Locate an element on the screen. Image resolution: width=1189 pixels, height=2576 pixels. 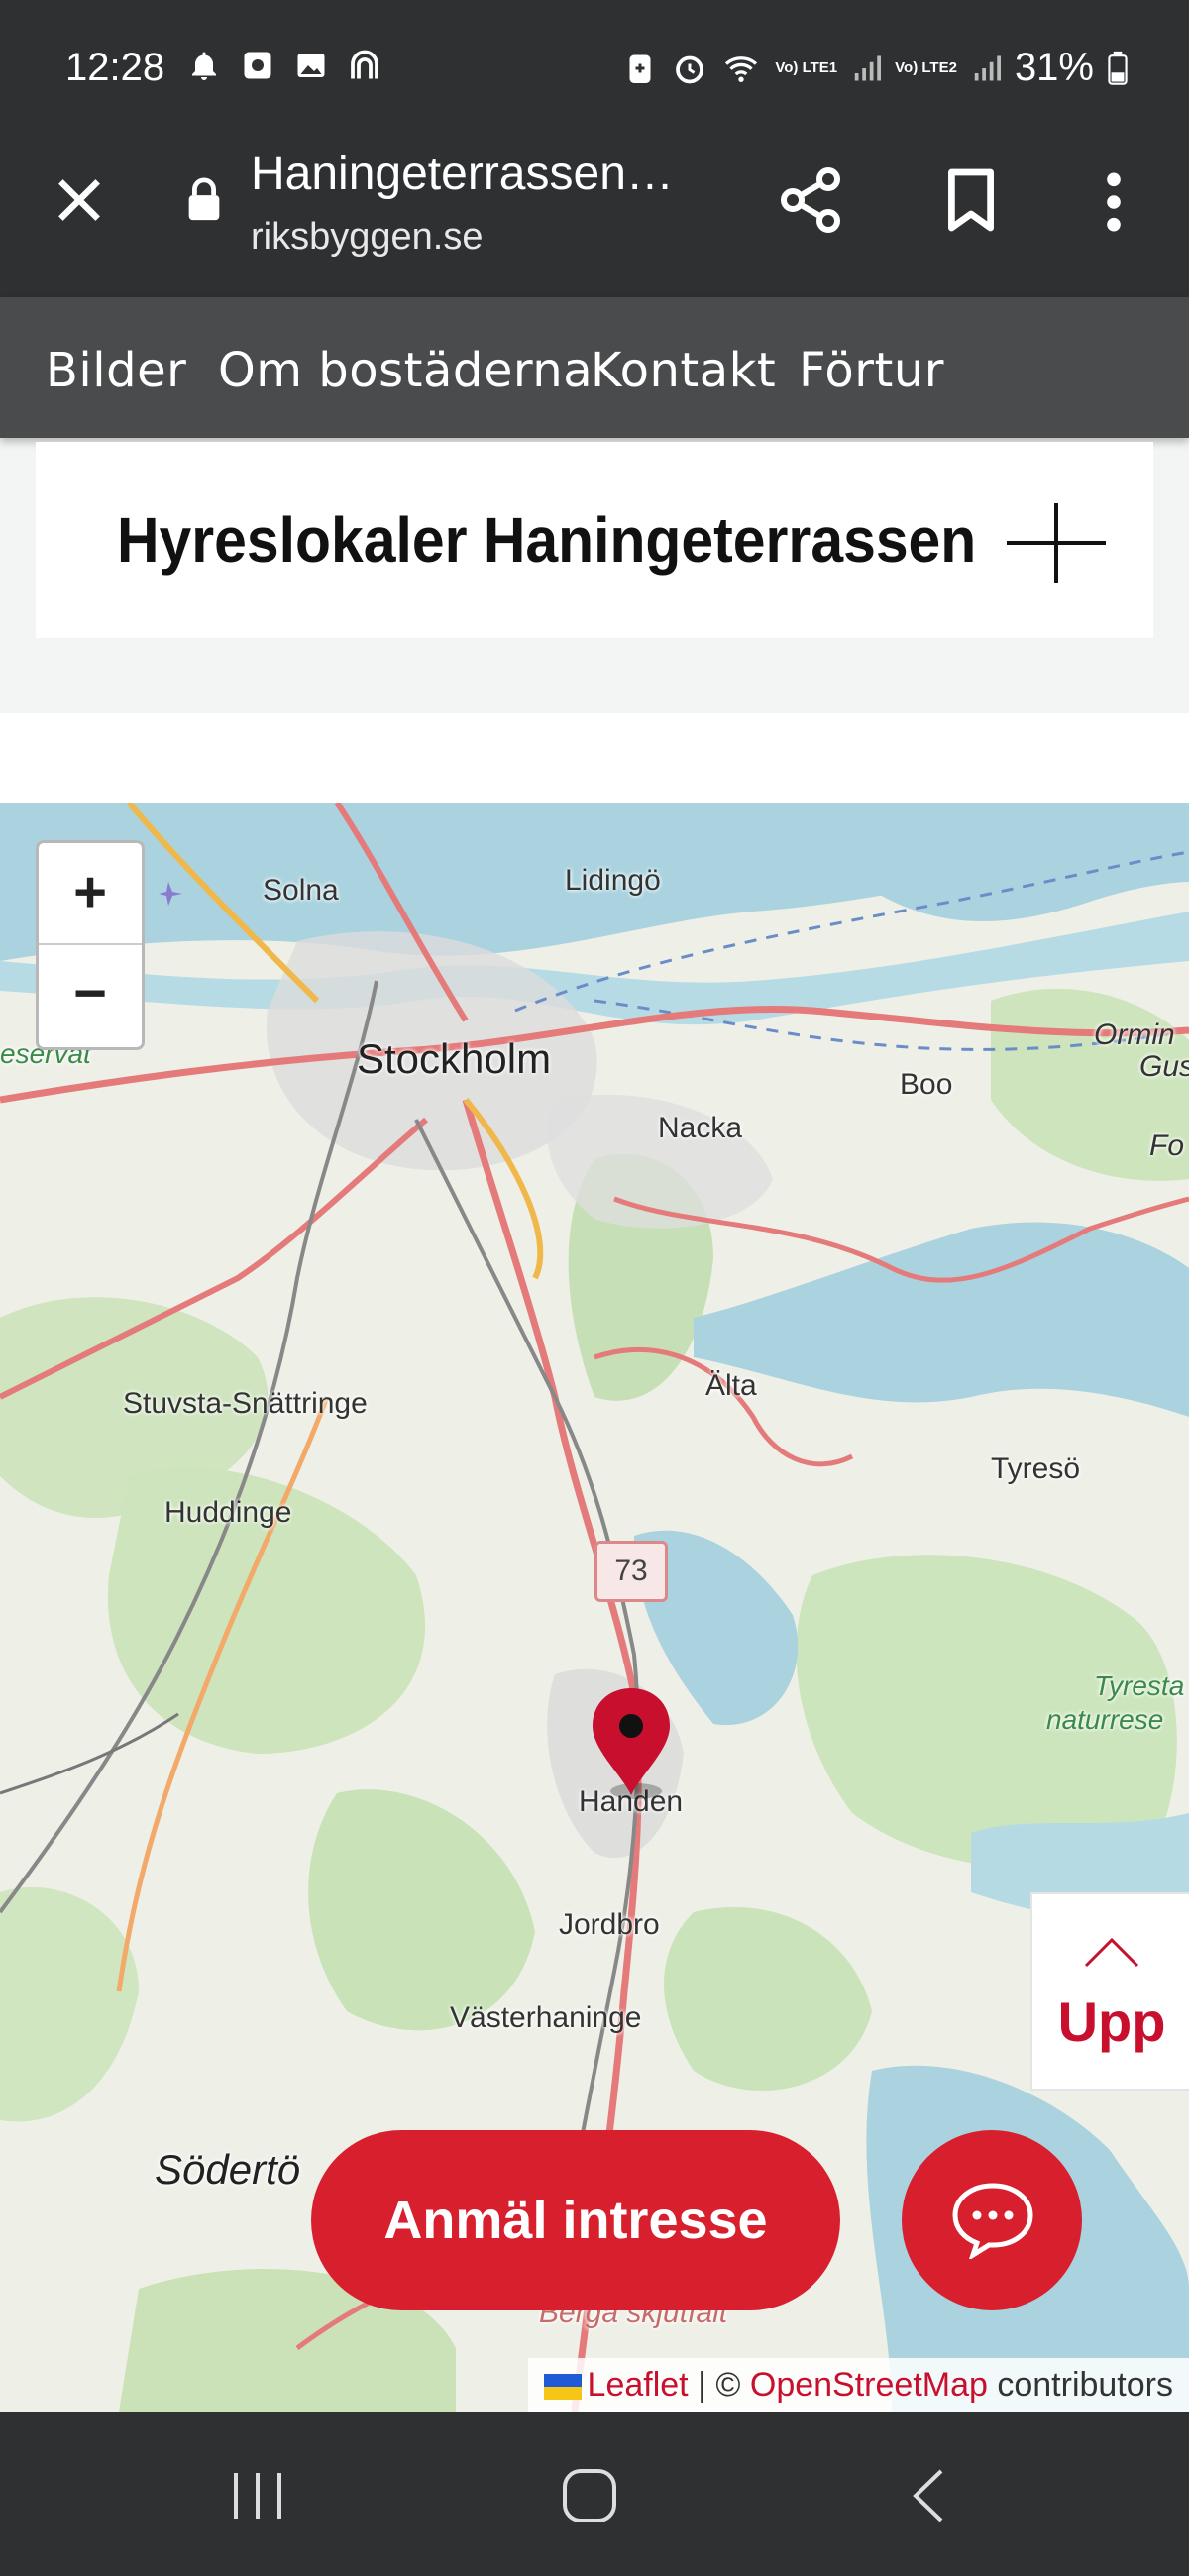
leaflet-link: Leaflet is located at coordinates (638, 2385).